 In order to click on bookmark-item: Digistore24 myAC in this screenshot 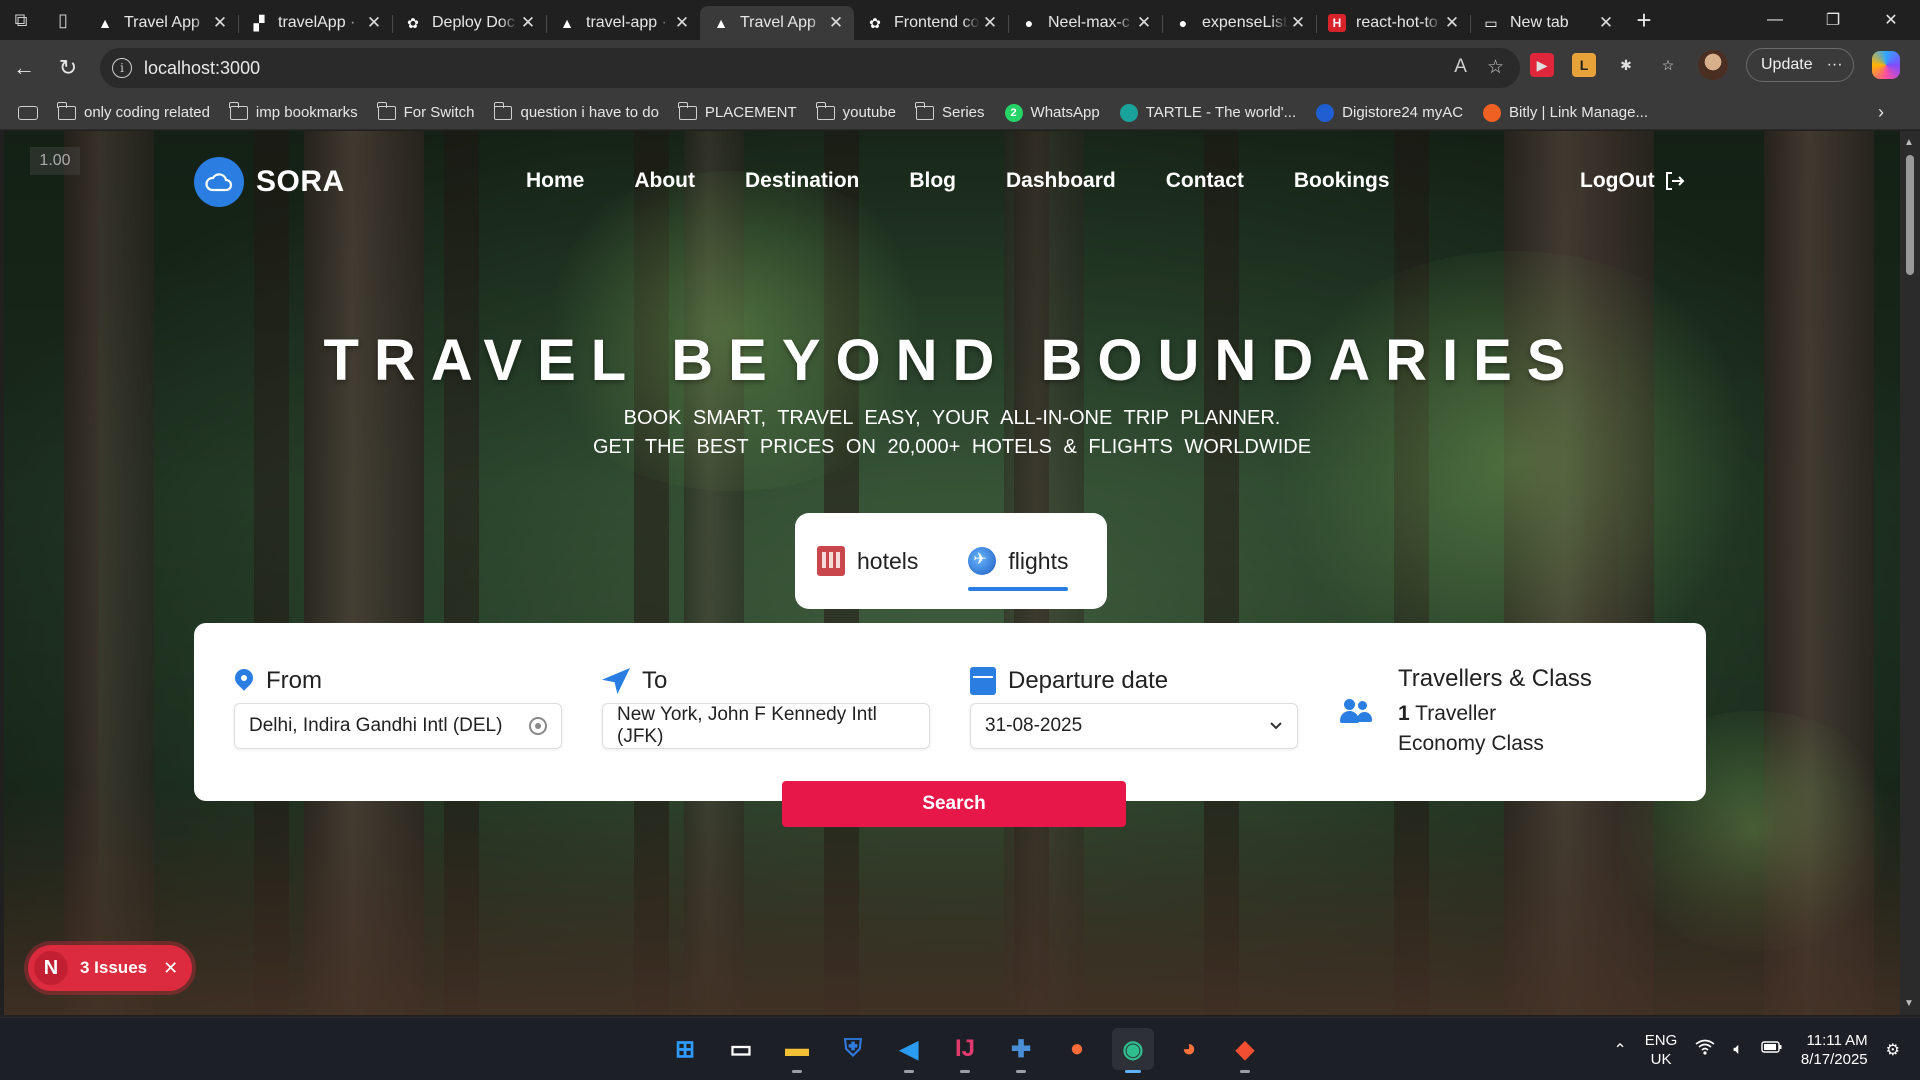, I will do `click(1389, 112)`.